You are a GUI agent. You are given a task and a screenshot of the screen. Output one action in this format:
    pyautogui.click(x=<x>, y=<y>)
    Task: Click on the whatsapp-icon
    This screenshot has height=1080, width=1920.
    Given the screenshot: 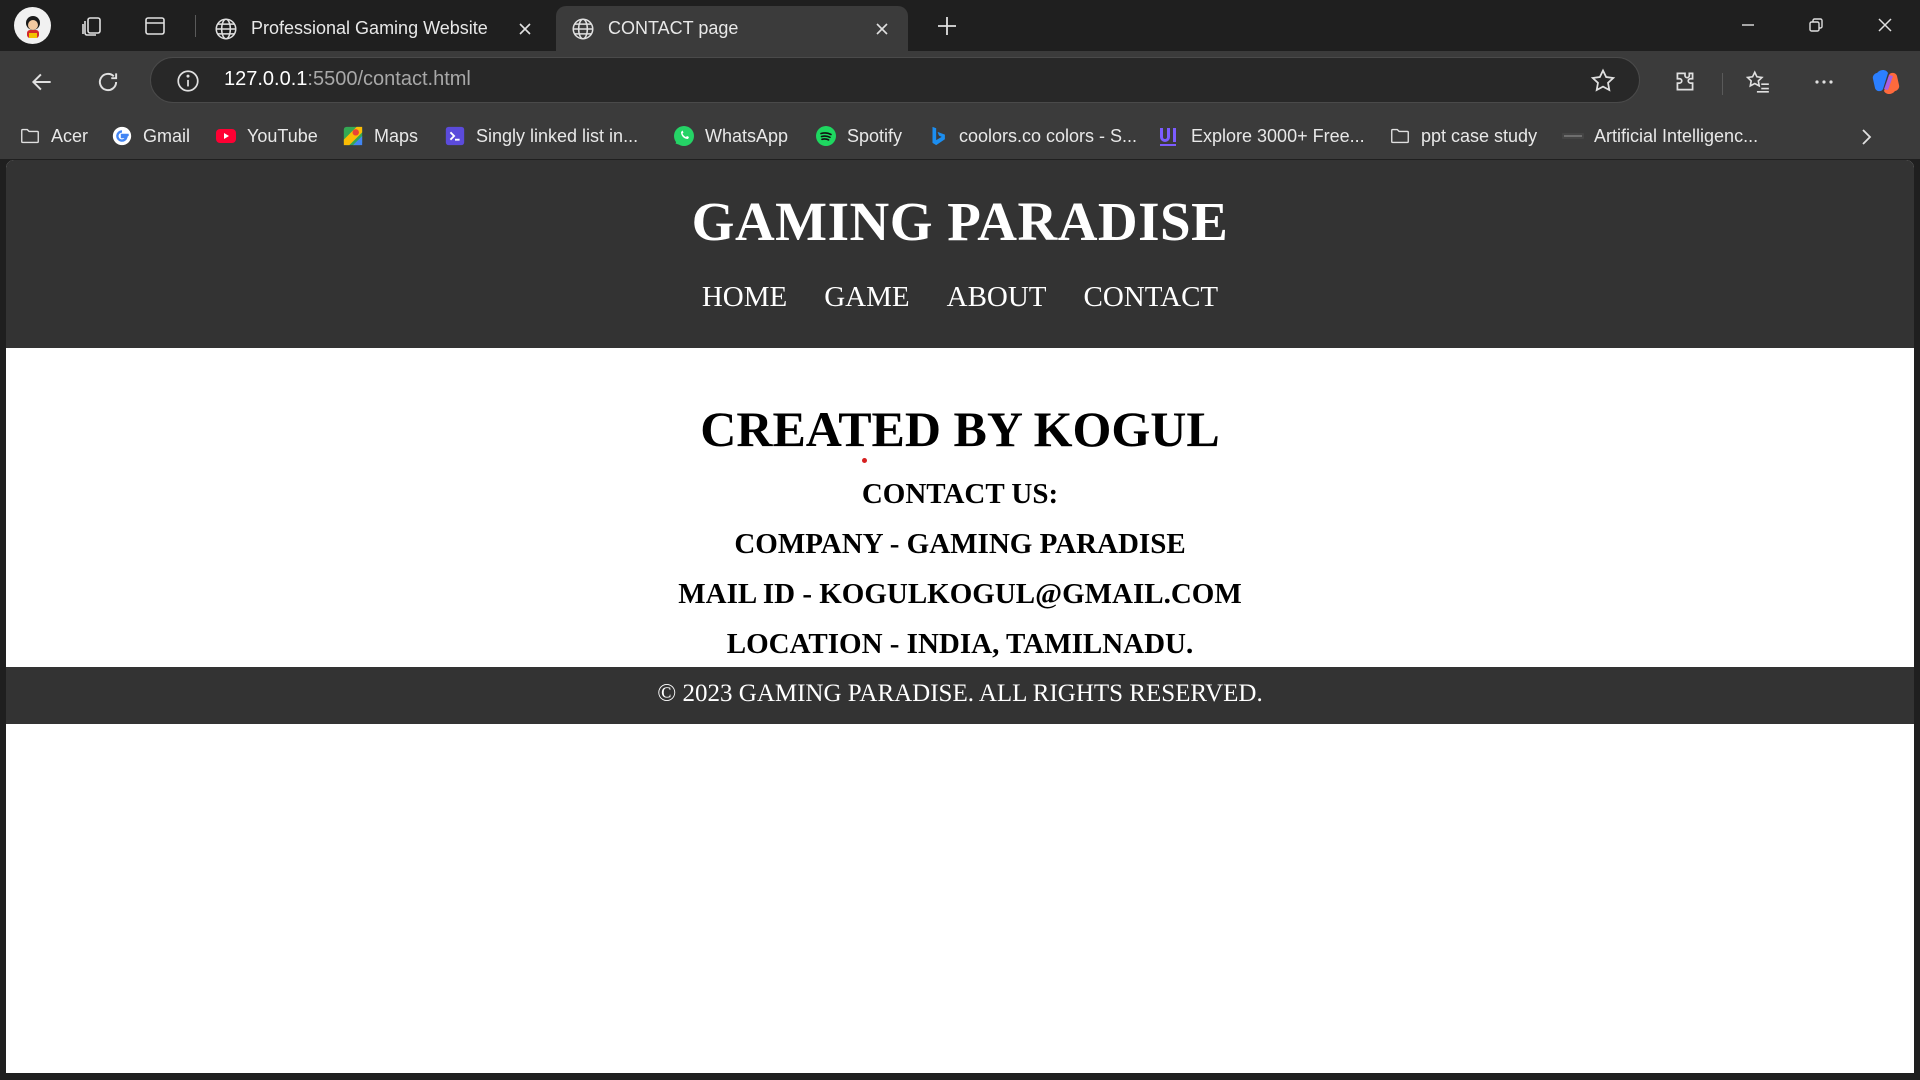 What is the action you would take?
    pyautogui.click(x=684, y=136)
    